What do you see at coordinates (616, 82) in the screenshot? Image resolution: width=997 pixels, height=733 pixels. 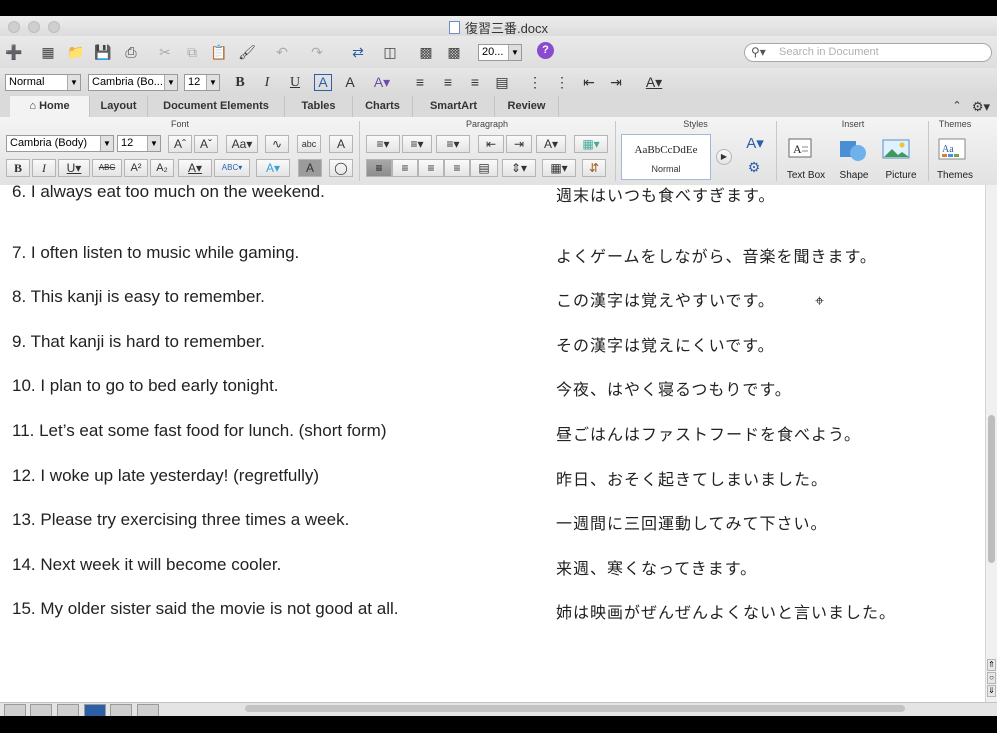 I see `increase-indent-icon: ⇥` at bounding box center [616, 82].